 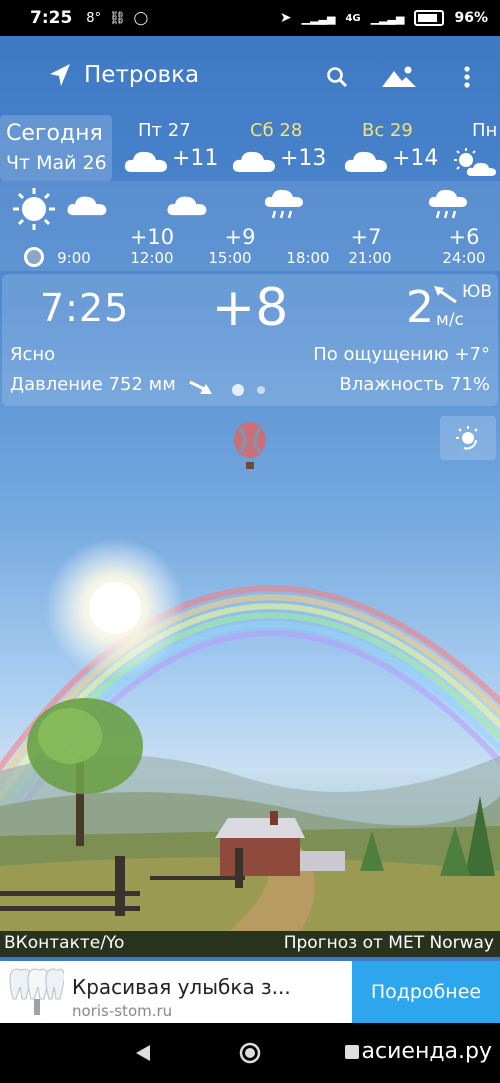 What do you see at coordinates (337, 77) in the screenshot?
I see `search-icon` at bounding box center [337, 77].